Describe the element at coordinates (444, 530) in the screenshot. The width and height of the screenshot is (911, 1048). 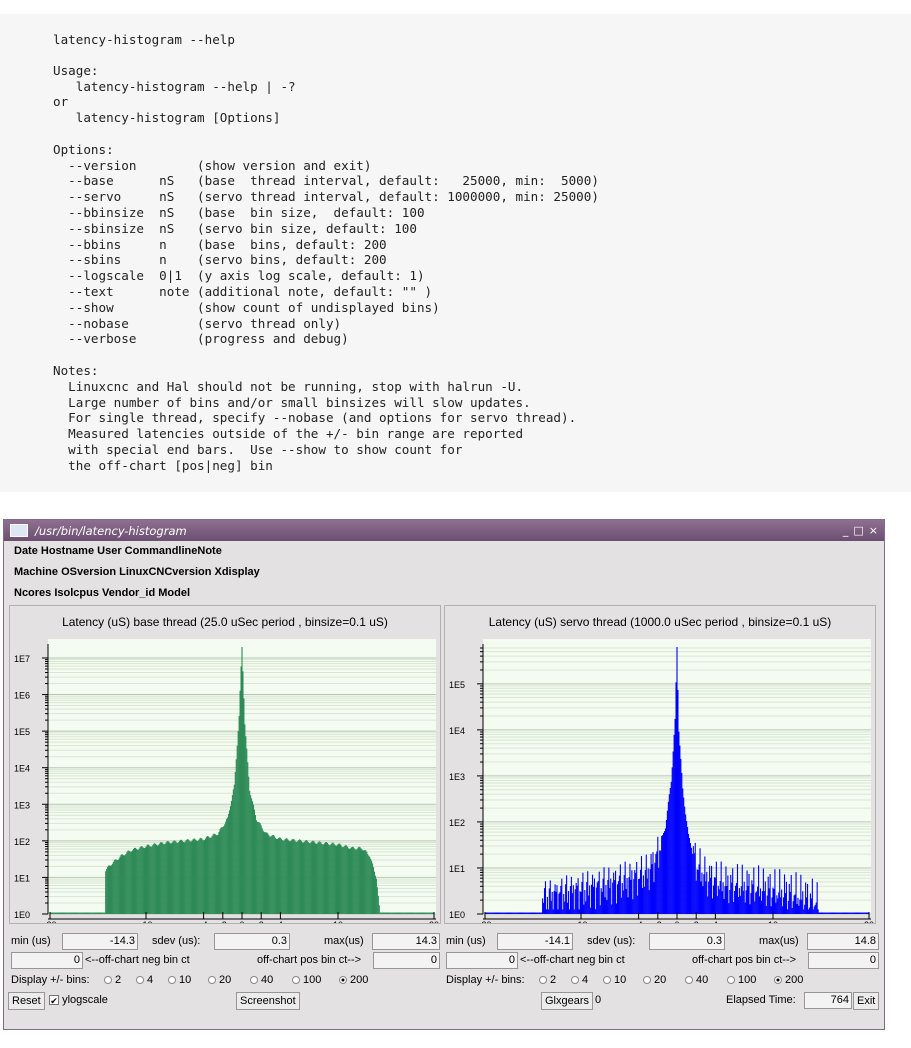
I see `window-titlebar: /usr/bin/latency-histogram _ □ ×` at that location.